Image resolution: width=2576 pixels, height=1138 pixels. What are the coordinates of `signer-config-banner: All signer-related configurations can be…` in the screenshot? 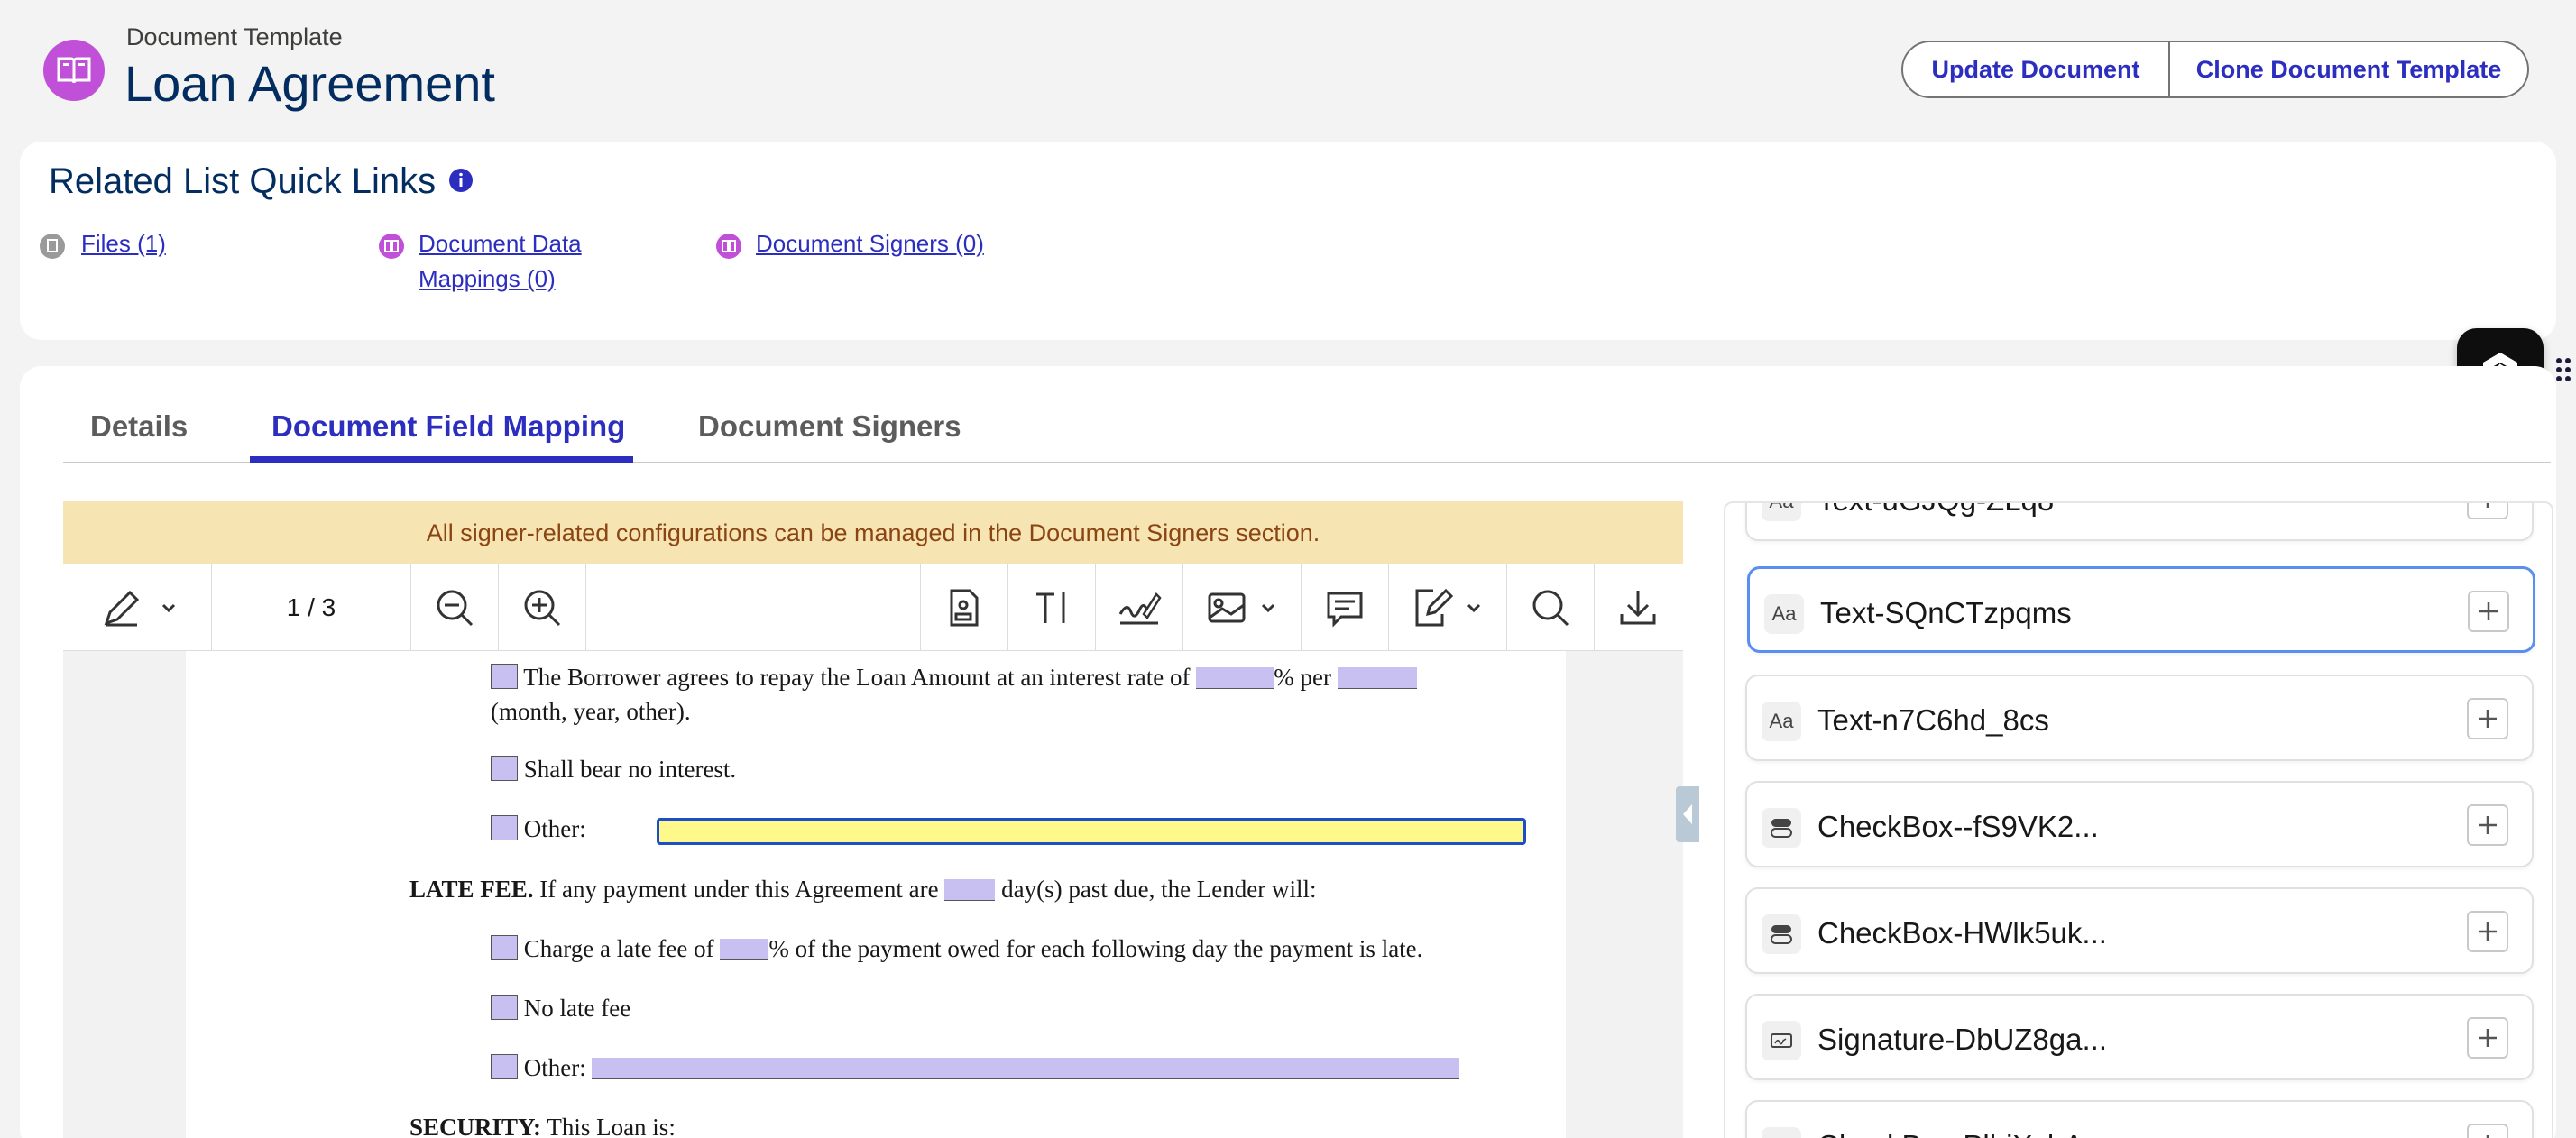 It's located at (873, 532).